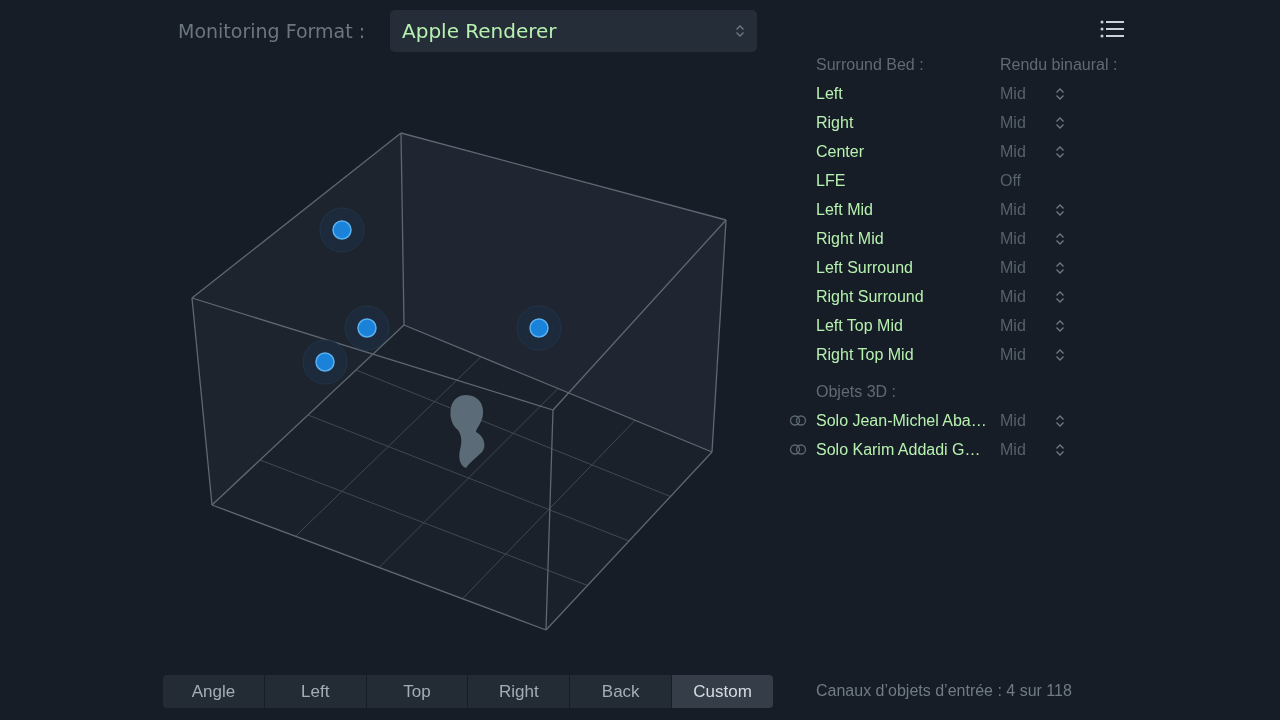 This screenshot has height=720, width=1280. I want to click on channel-name: Right Surround, so click(870, 296).